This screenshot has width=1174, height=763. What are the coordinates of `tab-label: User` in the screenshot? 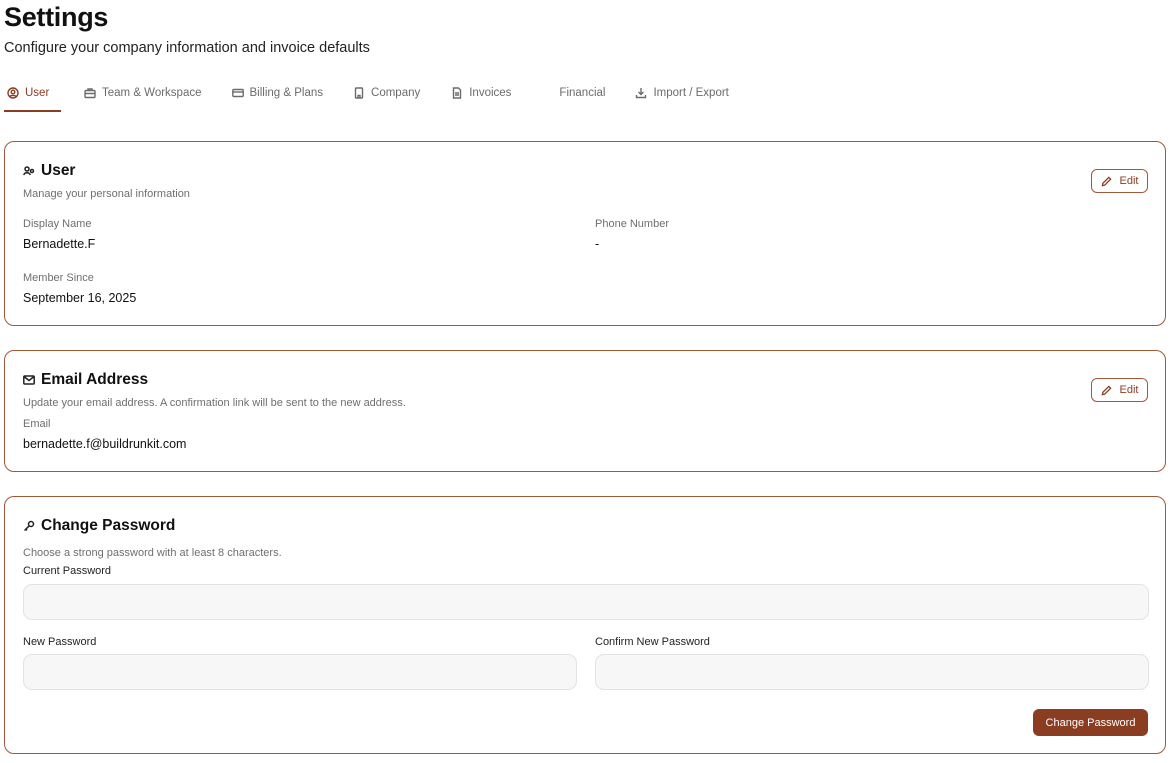 It's located at (37, 93).